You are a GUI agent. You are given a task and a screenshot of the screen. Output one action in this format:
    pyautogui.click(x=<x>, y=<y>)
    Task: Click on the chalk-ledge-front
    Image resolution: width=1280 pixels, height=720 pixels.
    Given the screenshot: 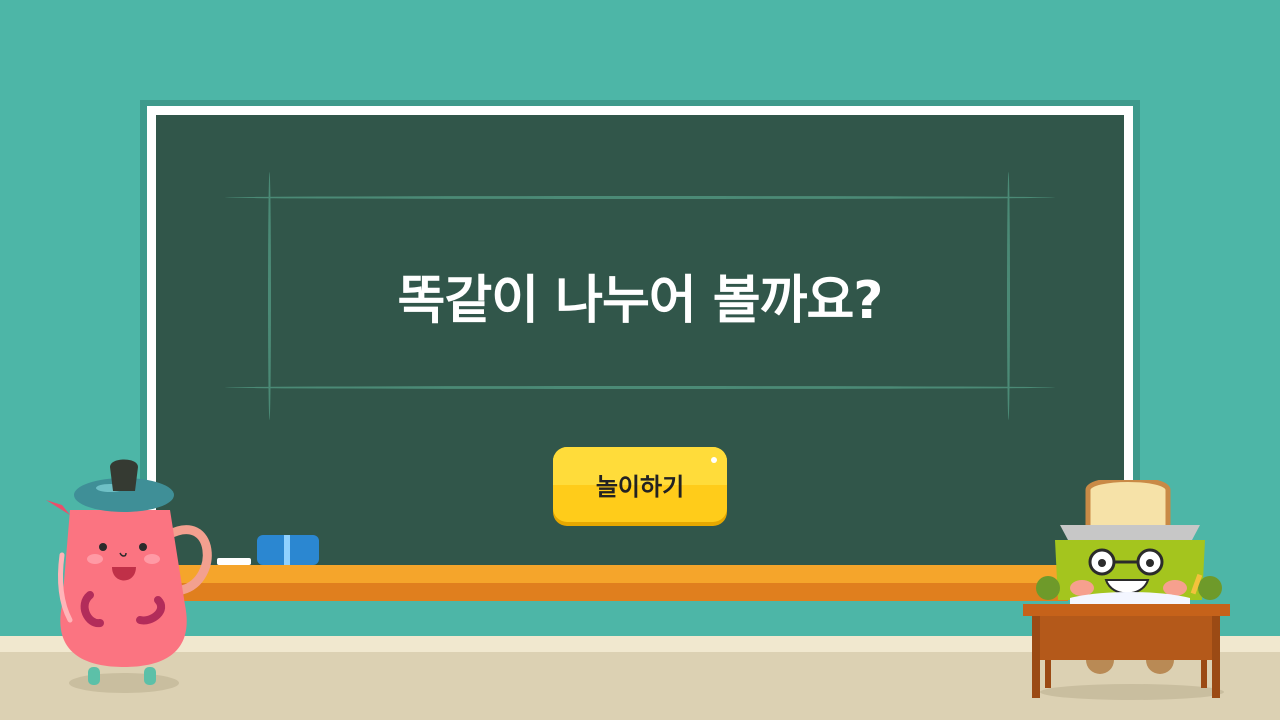 What is the action you would take?
    pyautogui.click(x=618, y=592)
    